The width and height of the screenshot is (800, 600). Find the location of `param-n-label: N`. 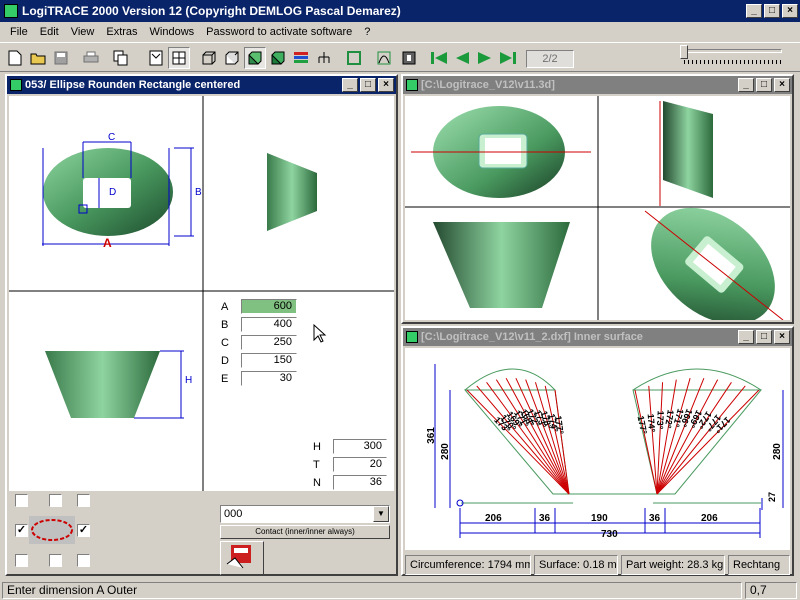

param-n-label: N is located at coordinates (317, 483).